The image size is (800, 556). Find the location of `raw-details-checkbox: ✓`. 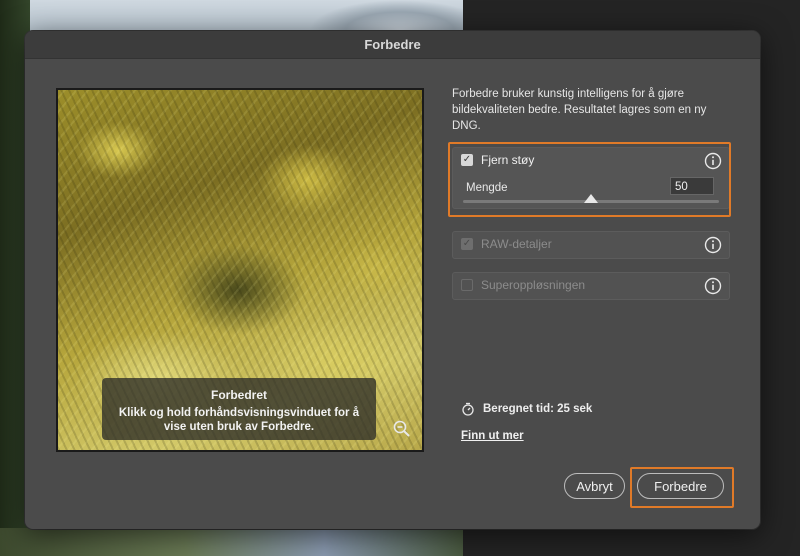

raw-details-checkbox: ✓ is located at coordinates (467, 244).